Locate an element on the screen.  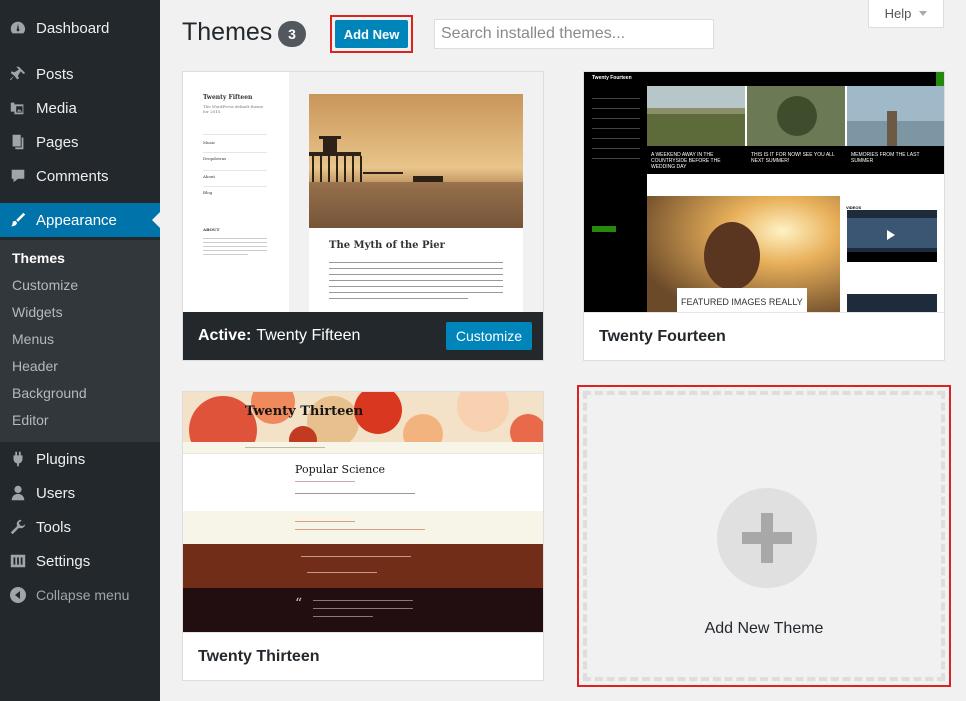
caption: MEMORIES FROM THE LAST SUMMER is located at coordinates (885, 158).